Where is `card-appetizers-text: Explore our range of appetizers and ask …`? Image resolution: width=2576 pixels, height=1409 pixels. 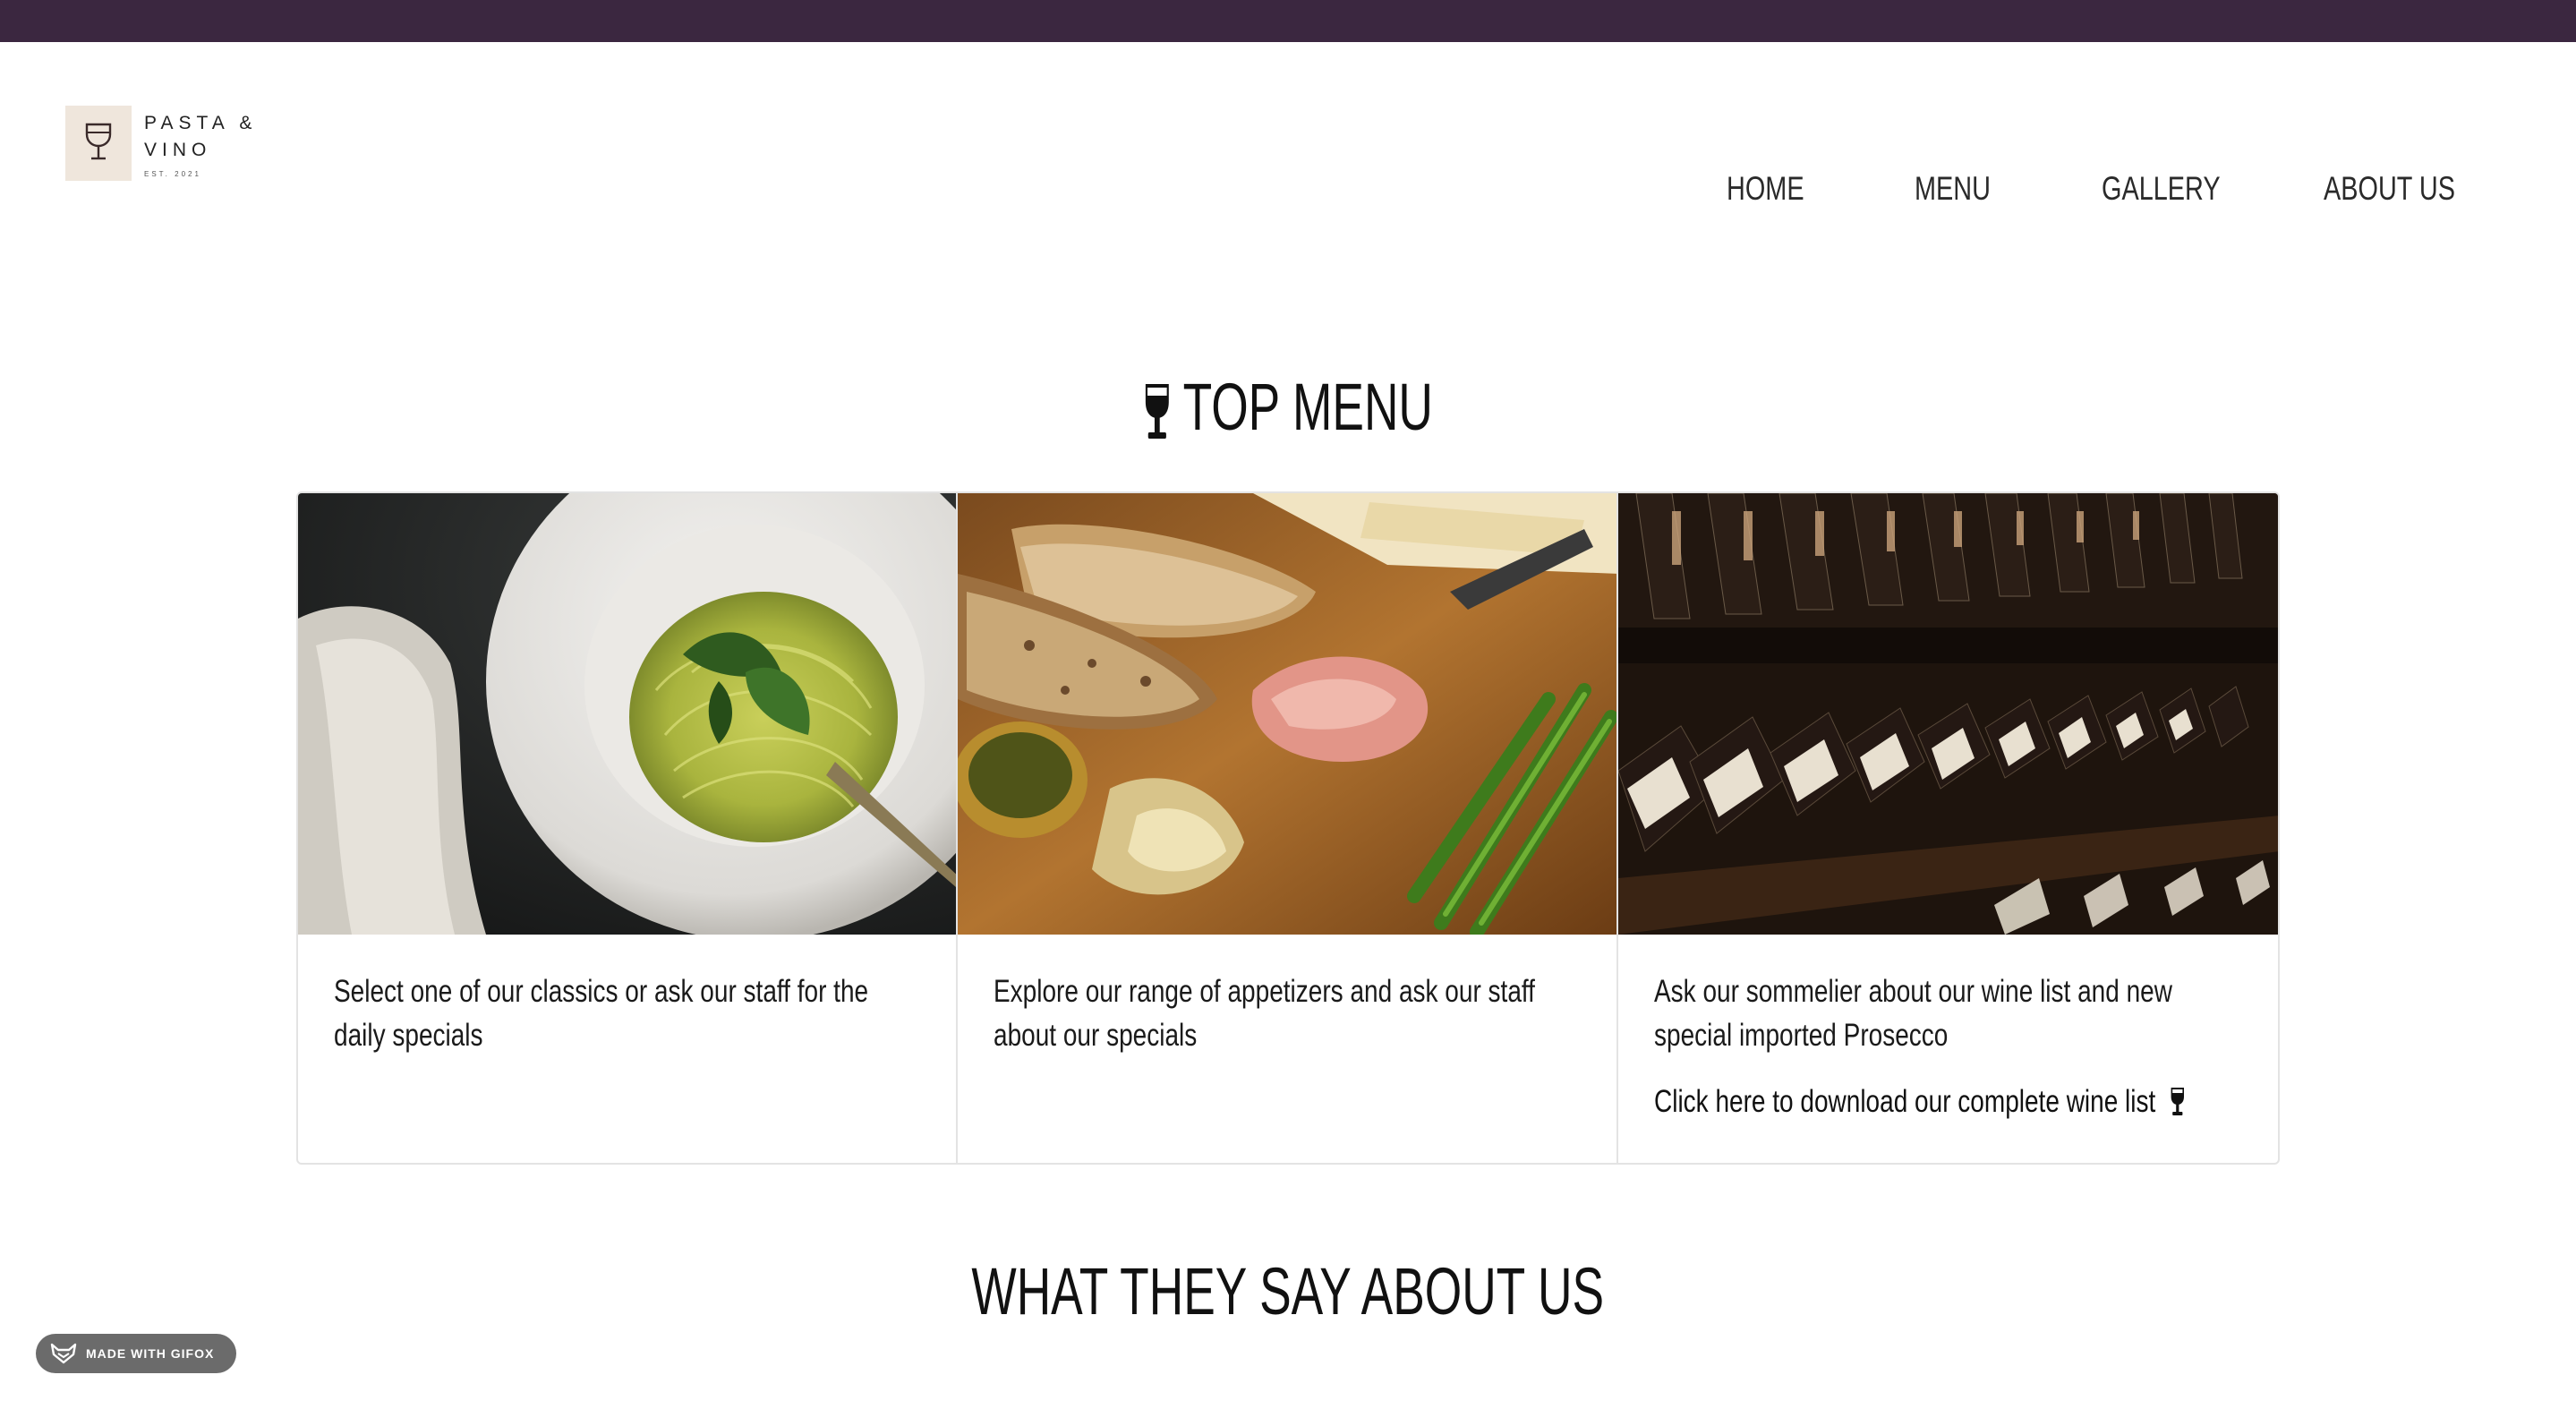
card-appetizers-text: Explore our range of appetizers and ask … is located at coordinates (1265, 1014).